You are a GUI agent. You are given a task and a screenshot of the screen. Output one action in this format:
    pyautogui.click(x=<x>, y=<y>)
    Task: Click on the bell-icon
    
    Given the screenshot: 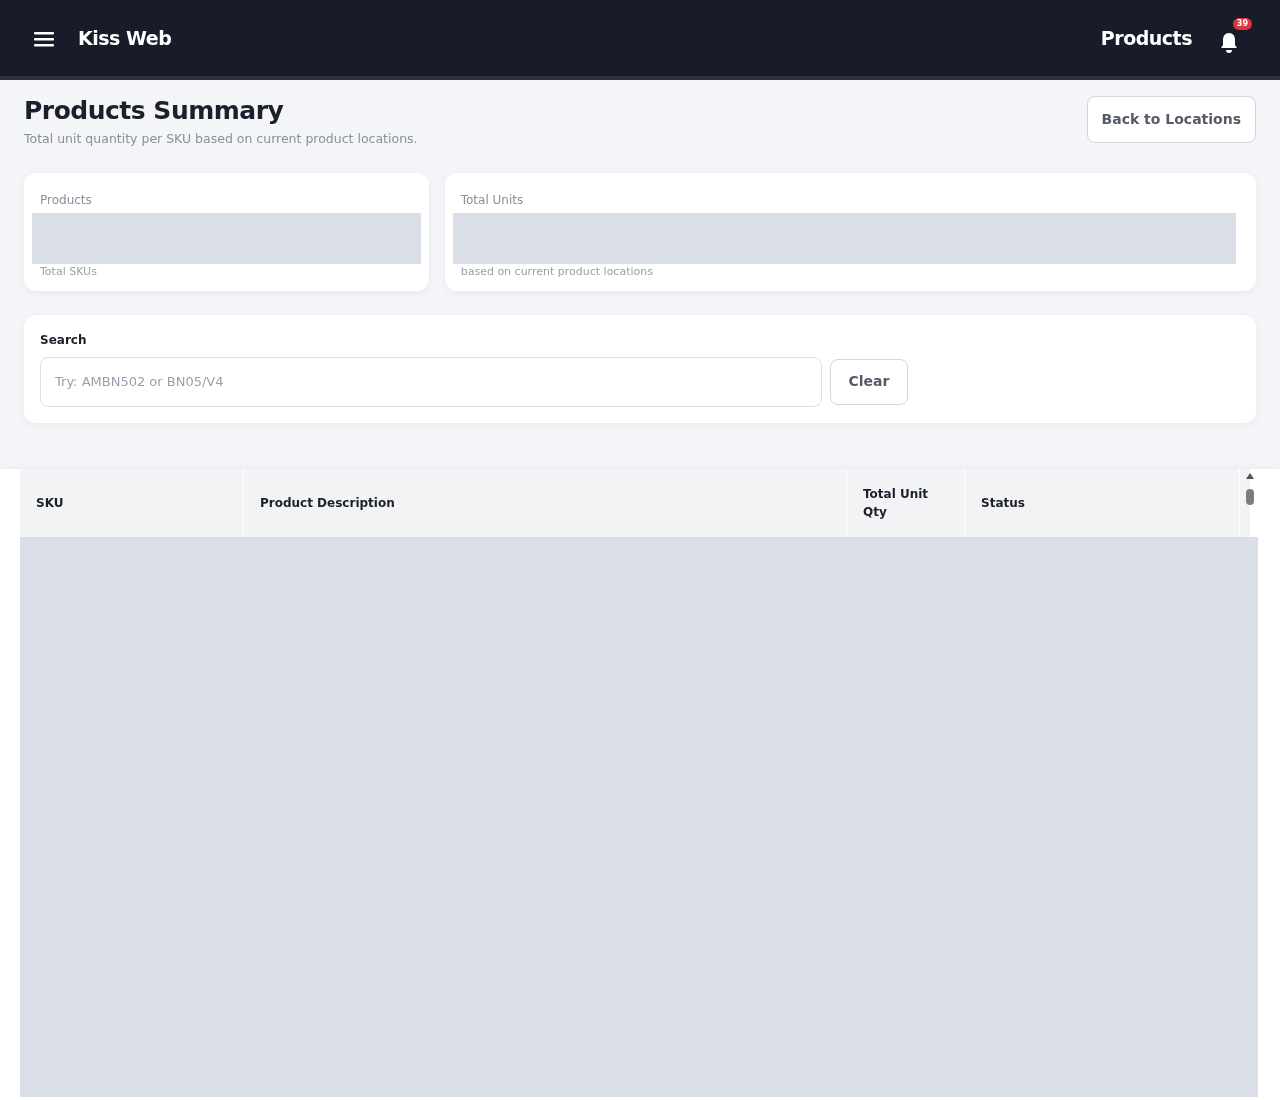 What is the action you would take?
    pyautogui.click(x=1229, y=42)
    